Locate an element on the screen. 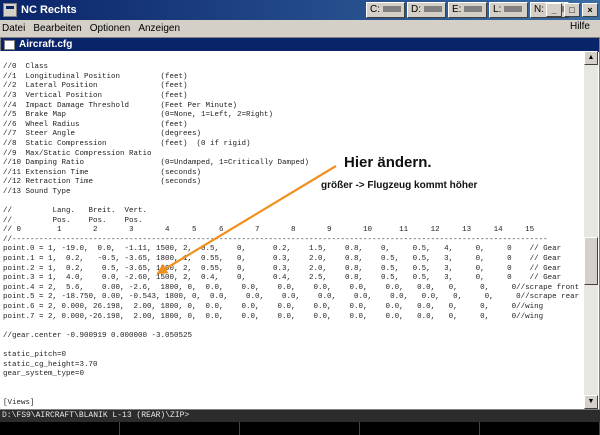  drive-l-button: L: is located at coordinates (508, 10).